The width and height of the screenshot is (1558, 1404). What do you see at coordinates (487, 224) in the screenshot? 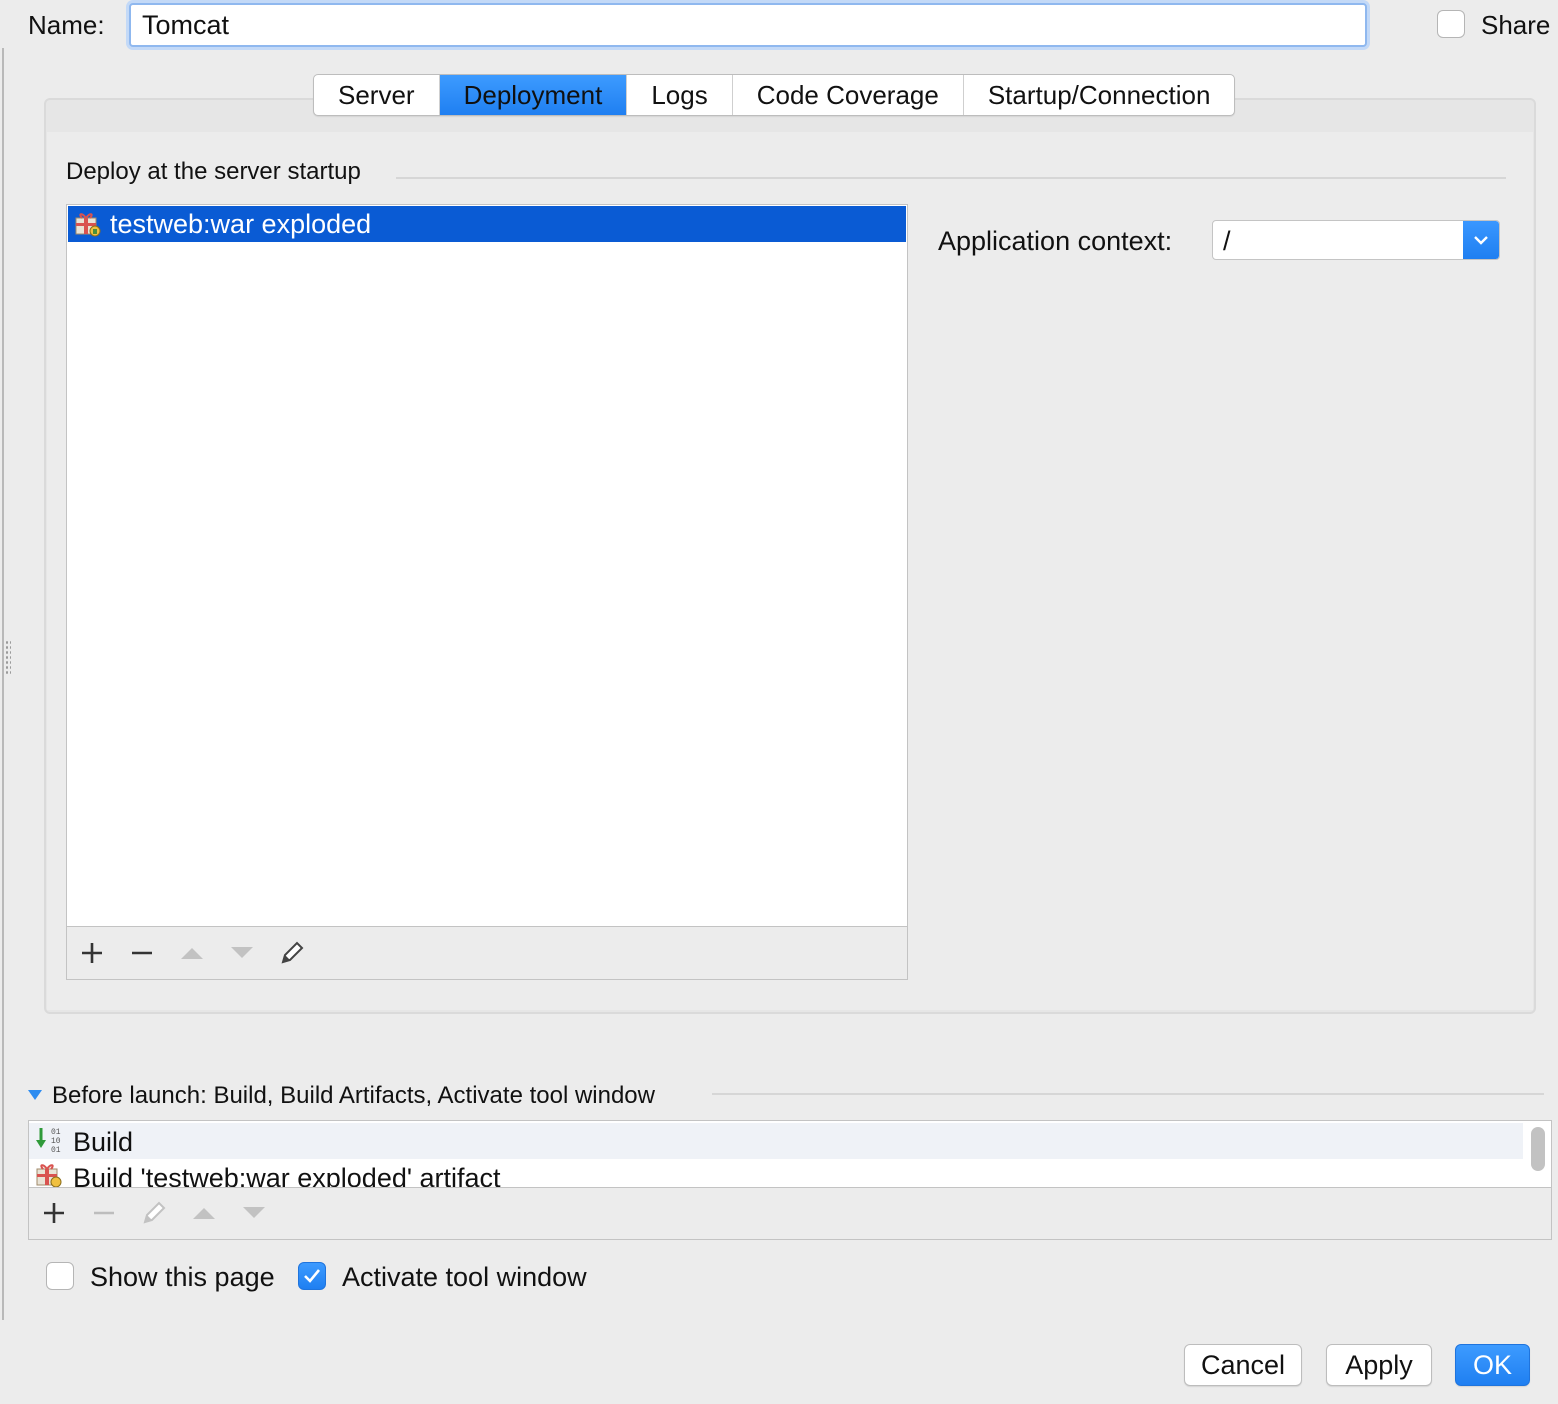
I see `list-item: testweb:war exploded` at bounding box center [487, 224].